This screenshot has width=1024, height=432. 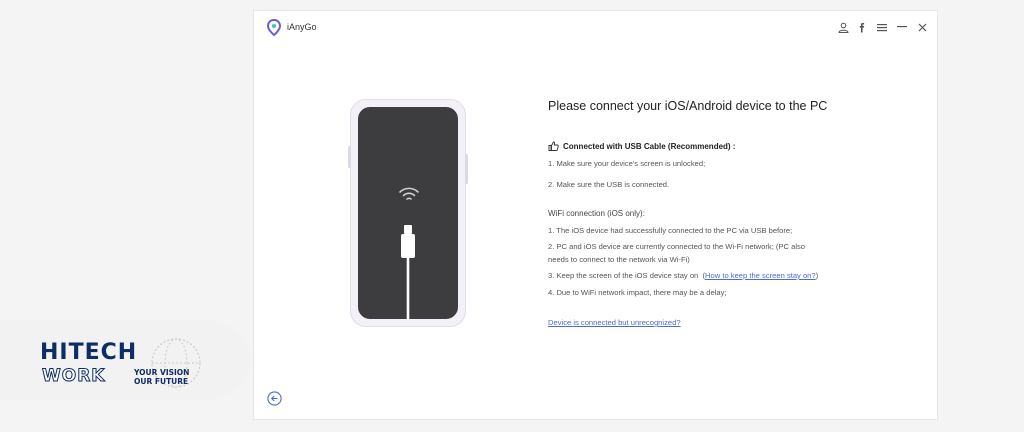 I want to click on wifi-icon, so click(x=409, y=193).